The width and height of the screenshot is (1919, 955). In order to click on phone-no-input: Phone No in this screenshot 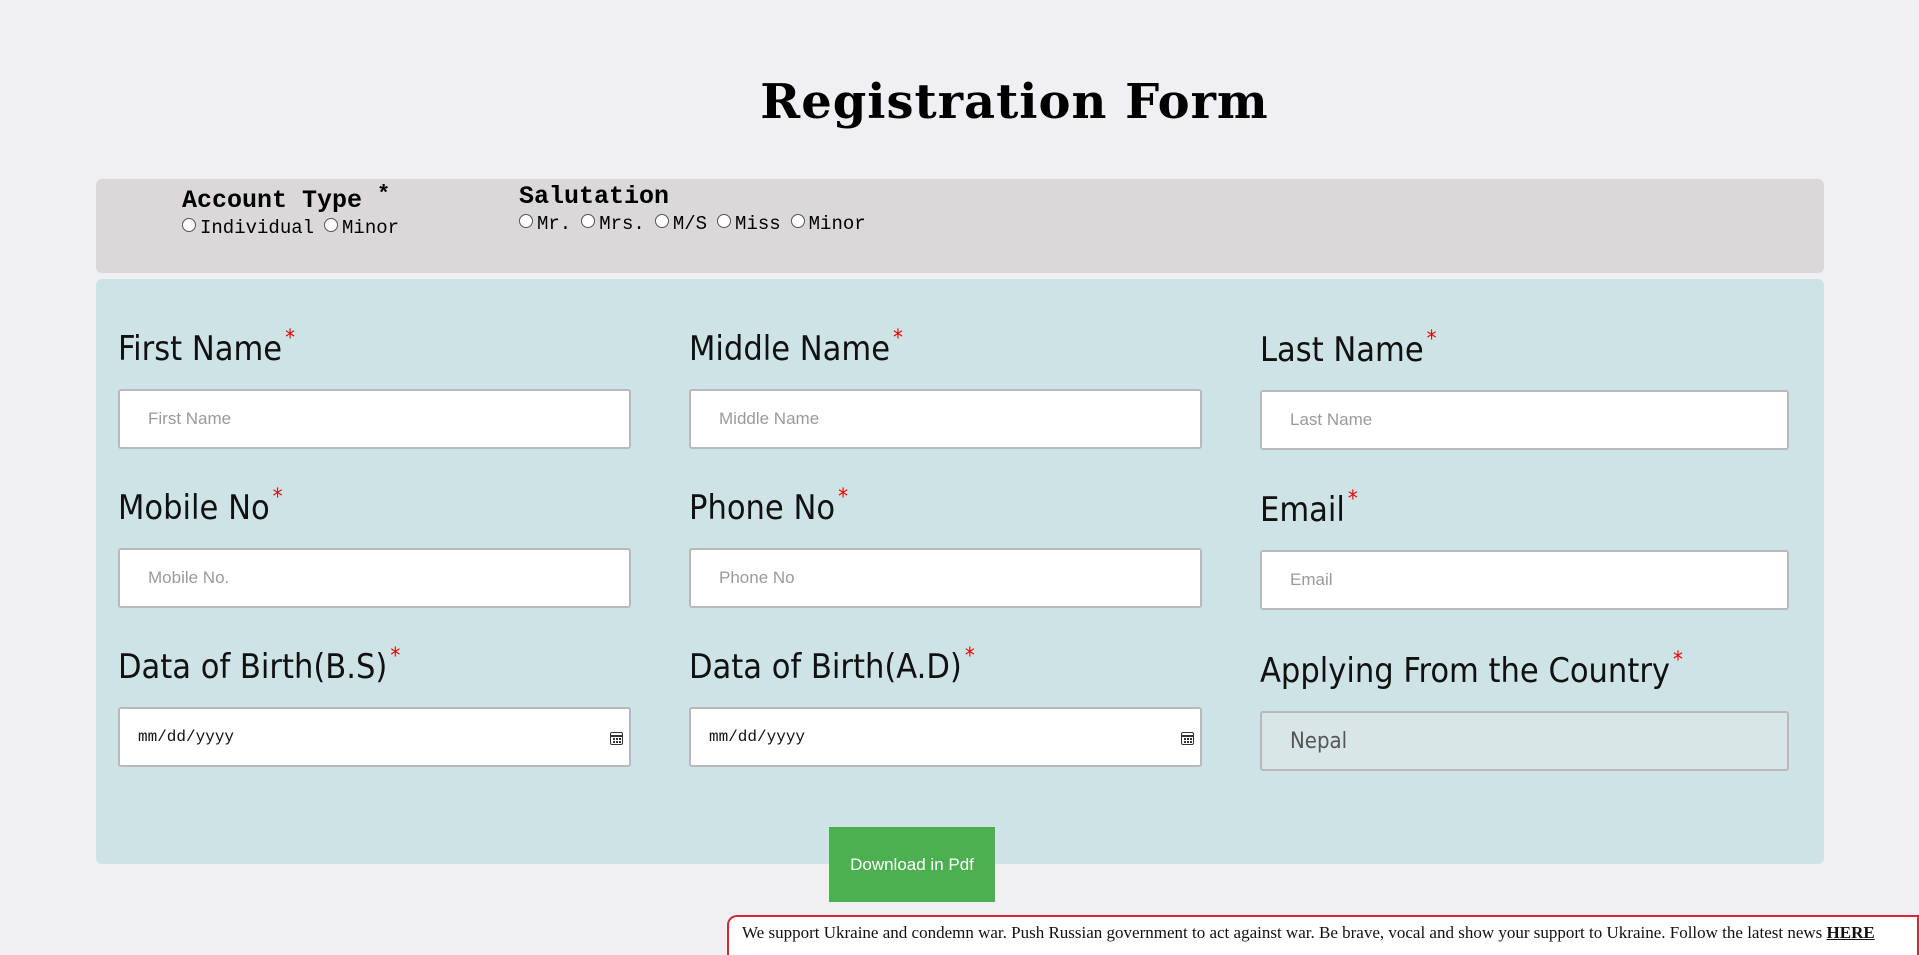, I will do `click(945, 578)`.